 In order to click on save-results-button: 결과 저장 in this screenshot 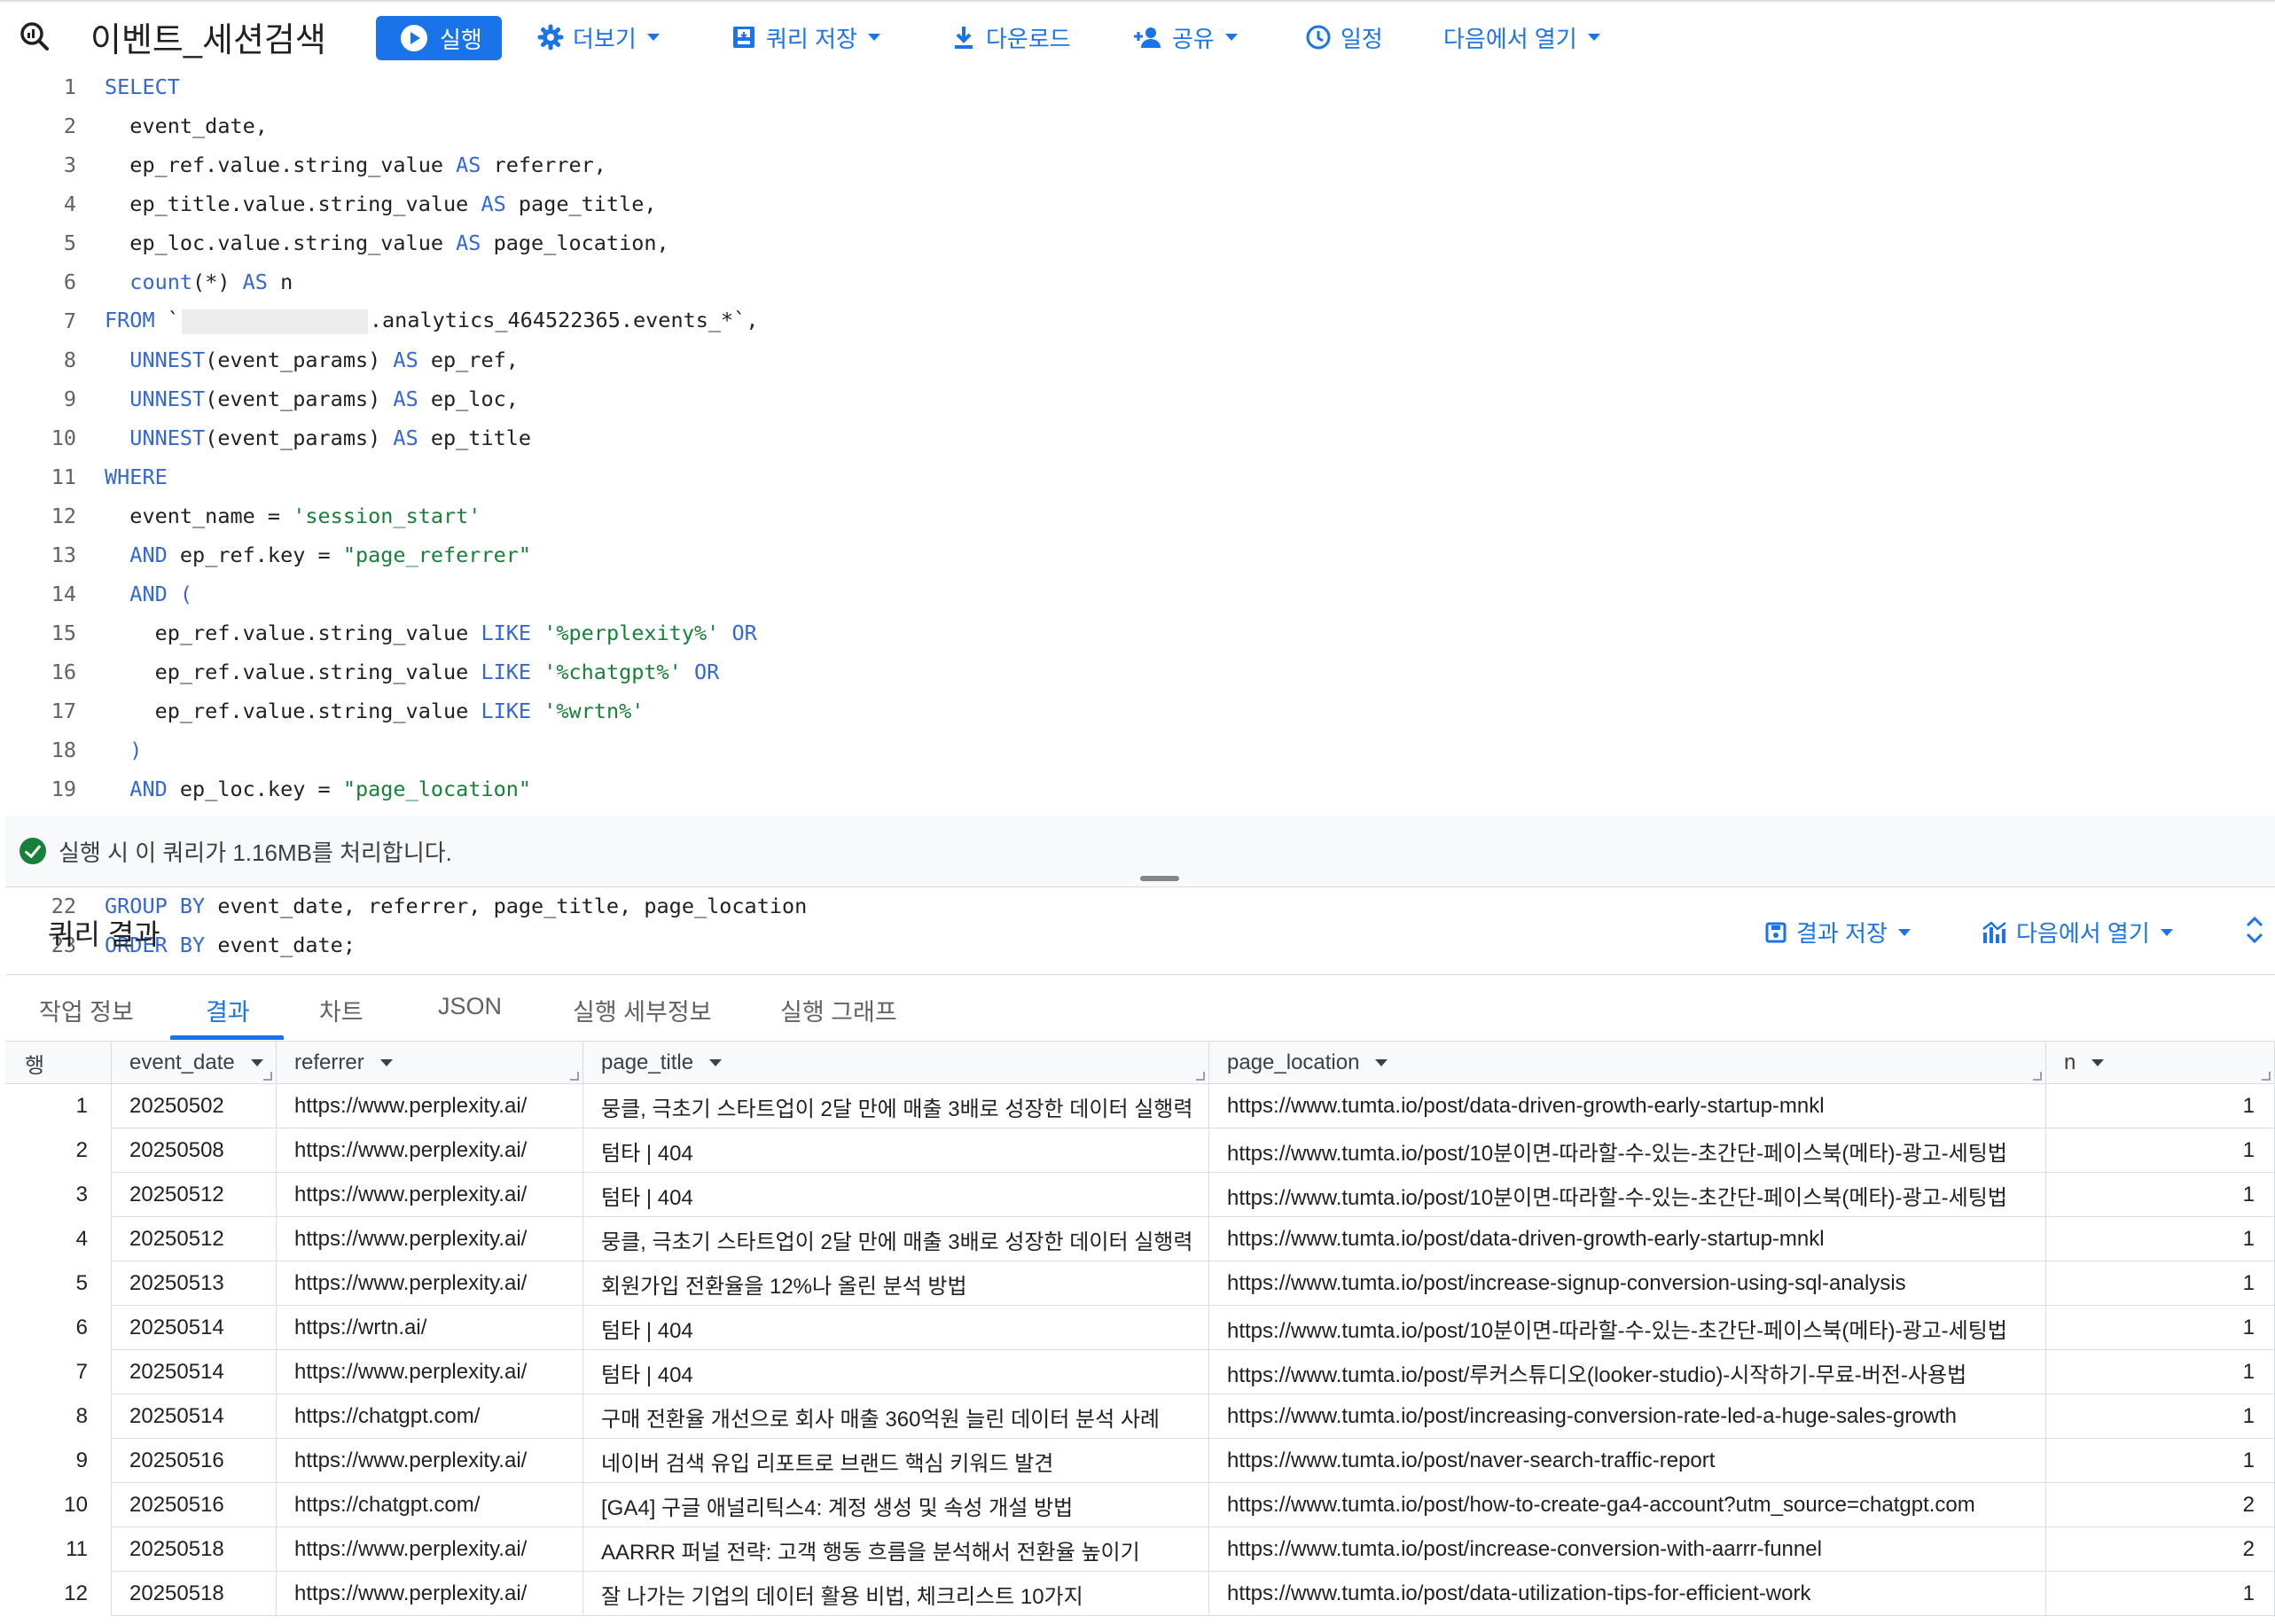, I will do `click(1837, 932)`.